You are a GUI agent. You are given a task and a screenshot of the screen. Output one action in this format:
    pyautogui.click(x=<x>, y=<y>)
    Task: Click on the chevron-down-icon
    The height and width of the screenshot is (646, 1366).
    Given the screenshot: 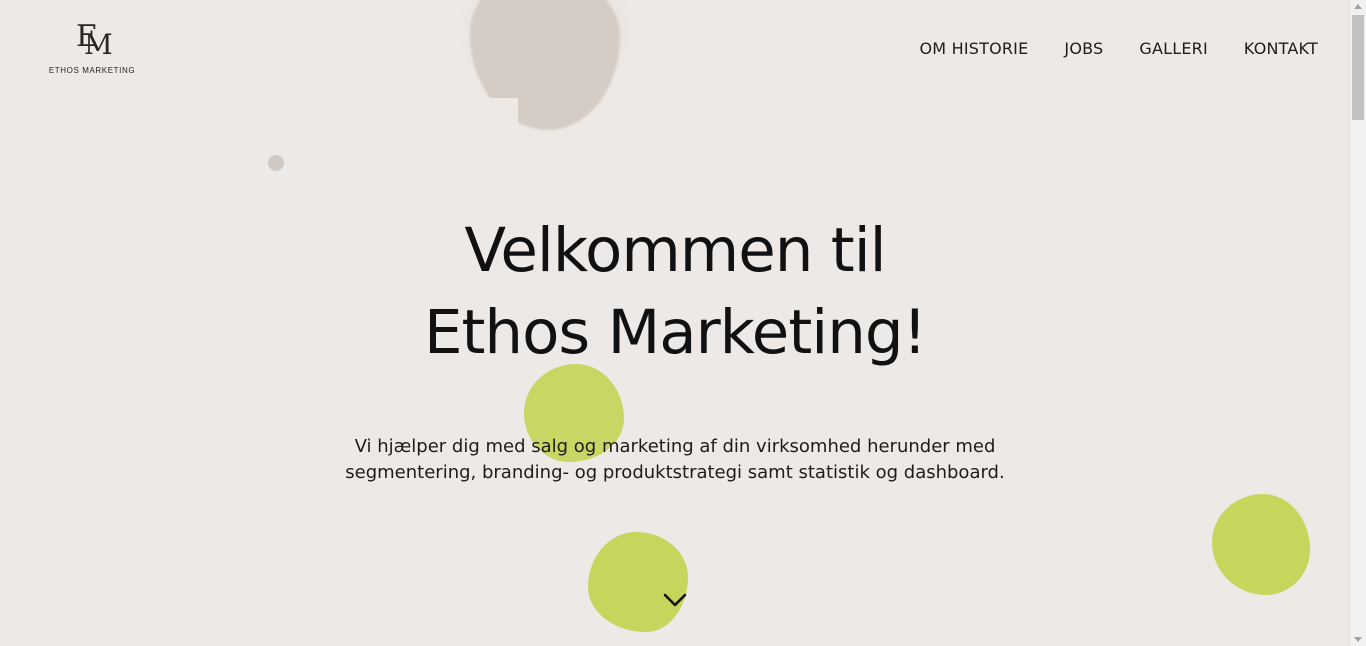 What is the action you would take?
    pyautogui.click(x=675, y=600)
    